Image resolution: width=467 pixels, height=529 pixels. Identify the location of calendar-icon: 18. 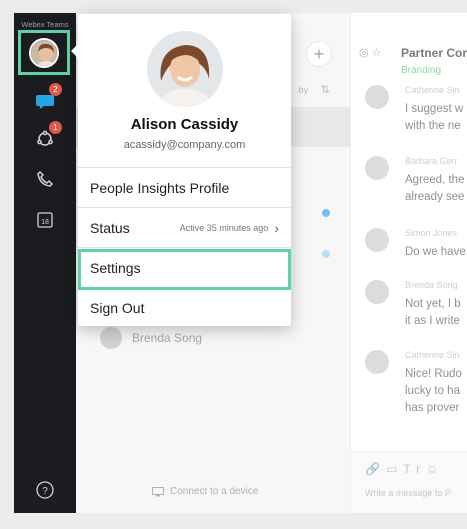
(45, 220).